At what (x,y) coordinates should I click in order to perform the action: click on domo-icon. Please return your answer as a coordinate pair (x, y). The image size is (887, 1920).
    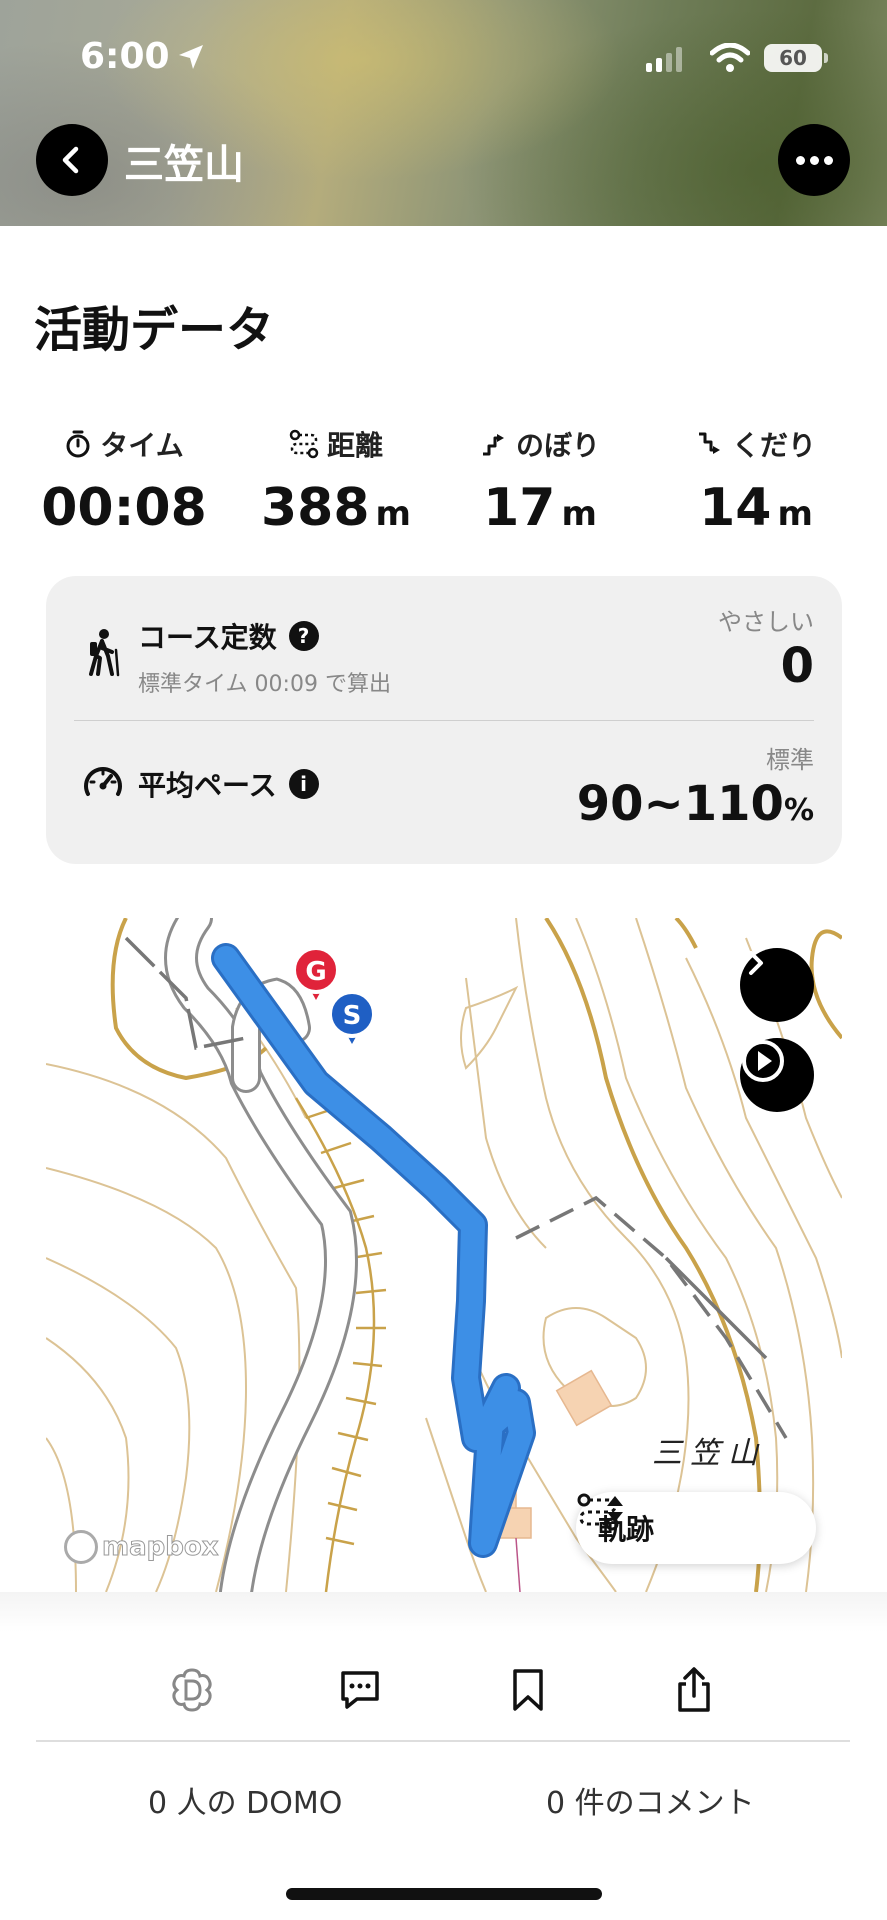
    Looking at the image, I should click on (192, 1690).